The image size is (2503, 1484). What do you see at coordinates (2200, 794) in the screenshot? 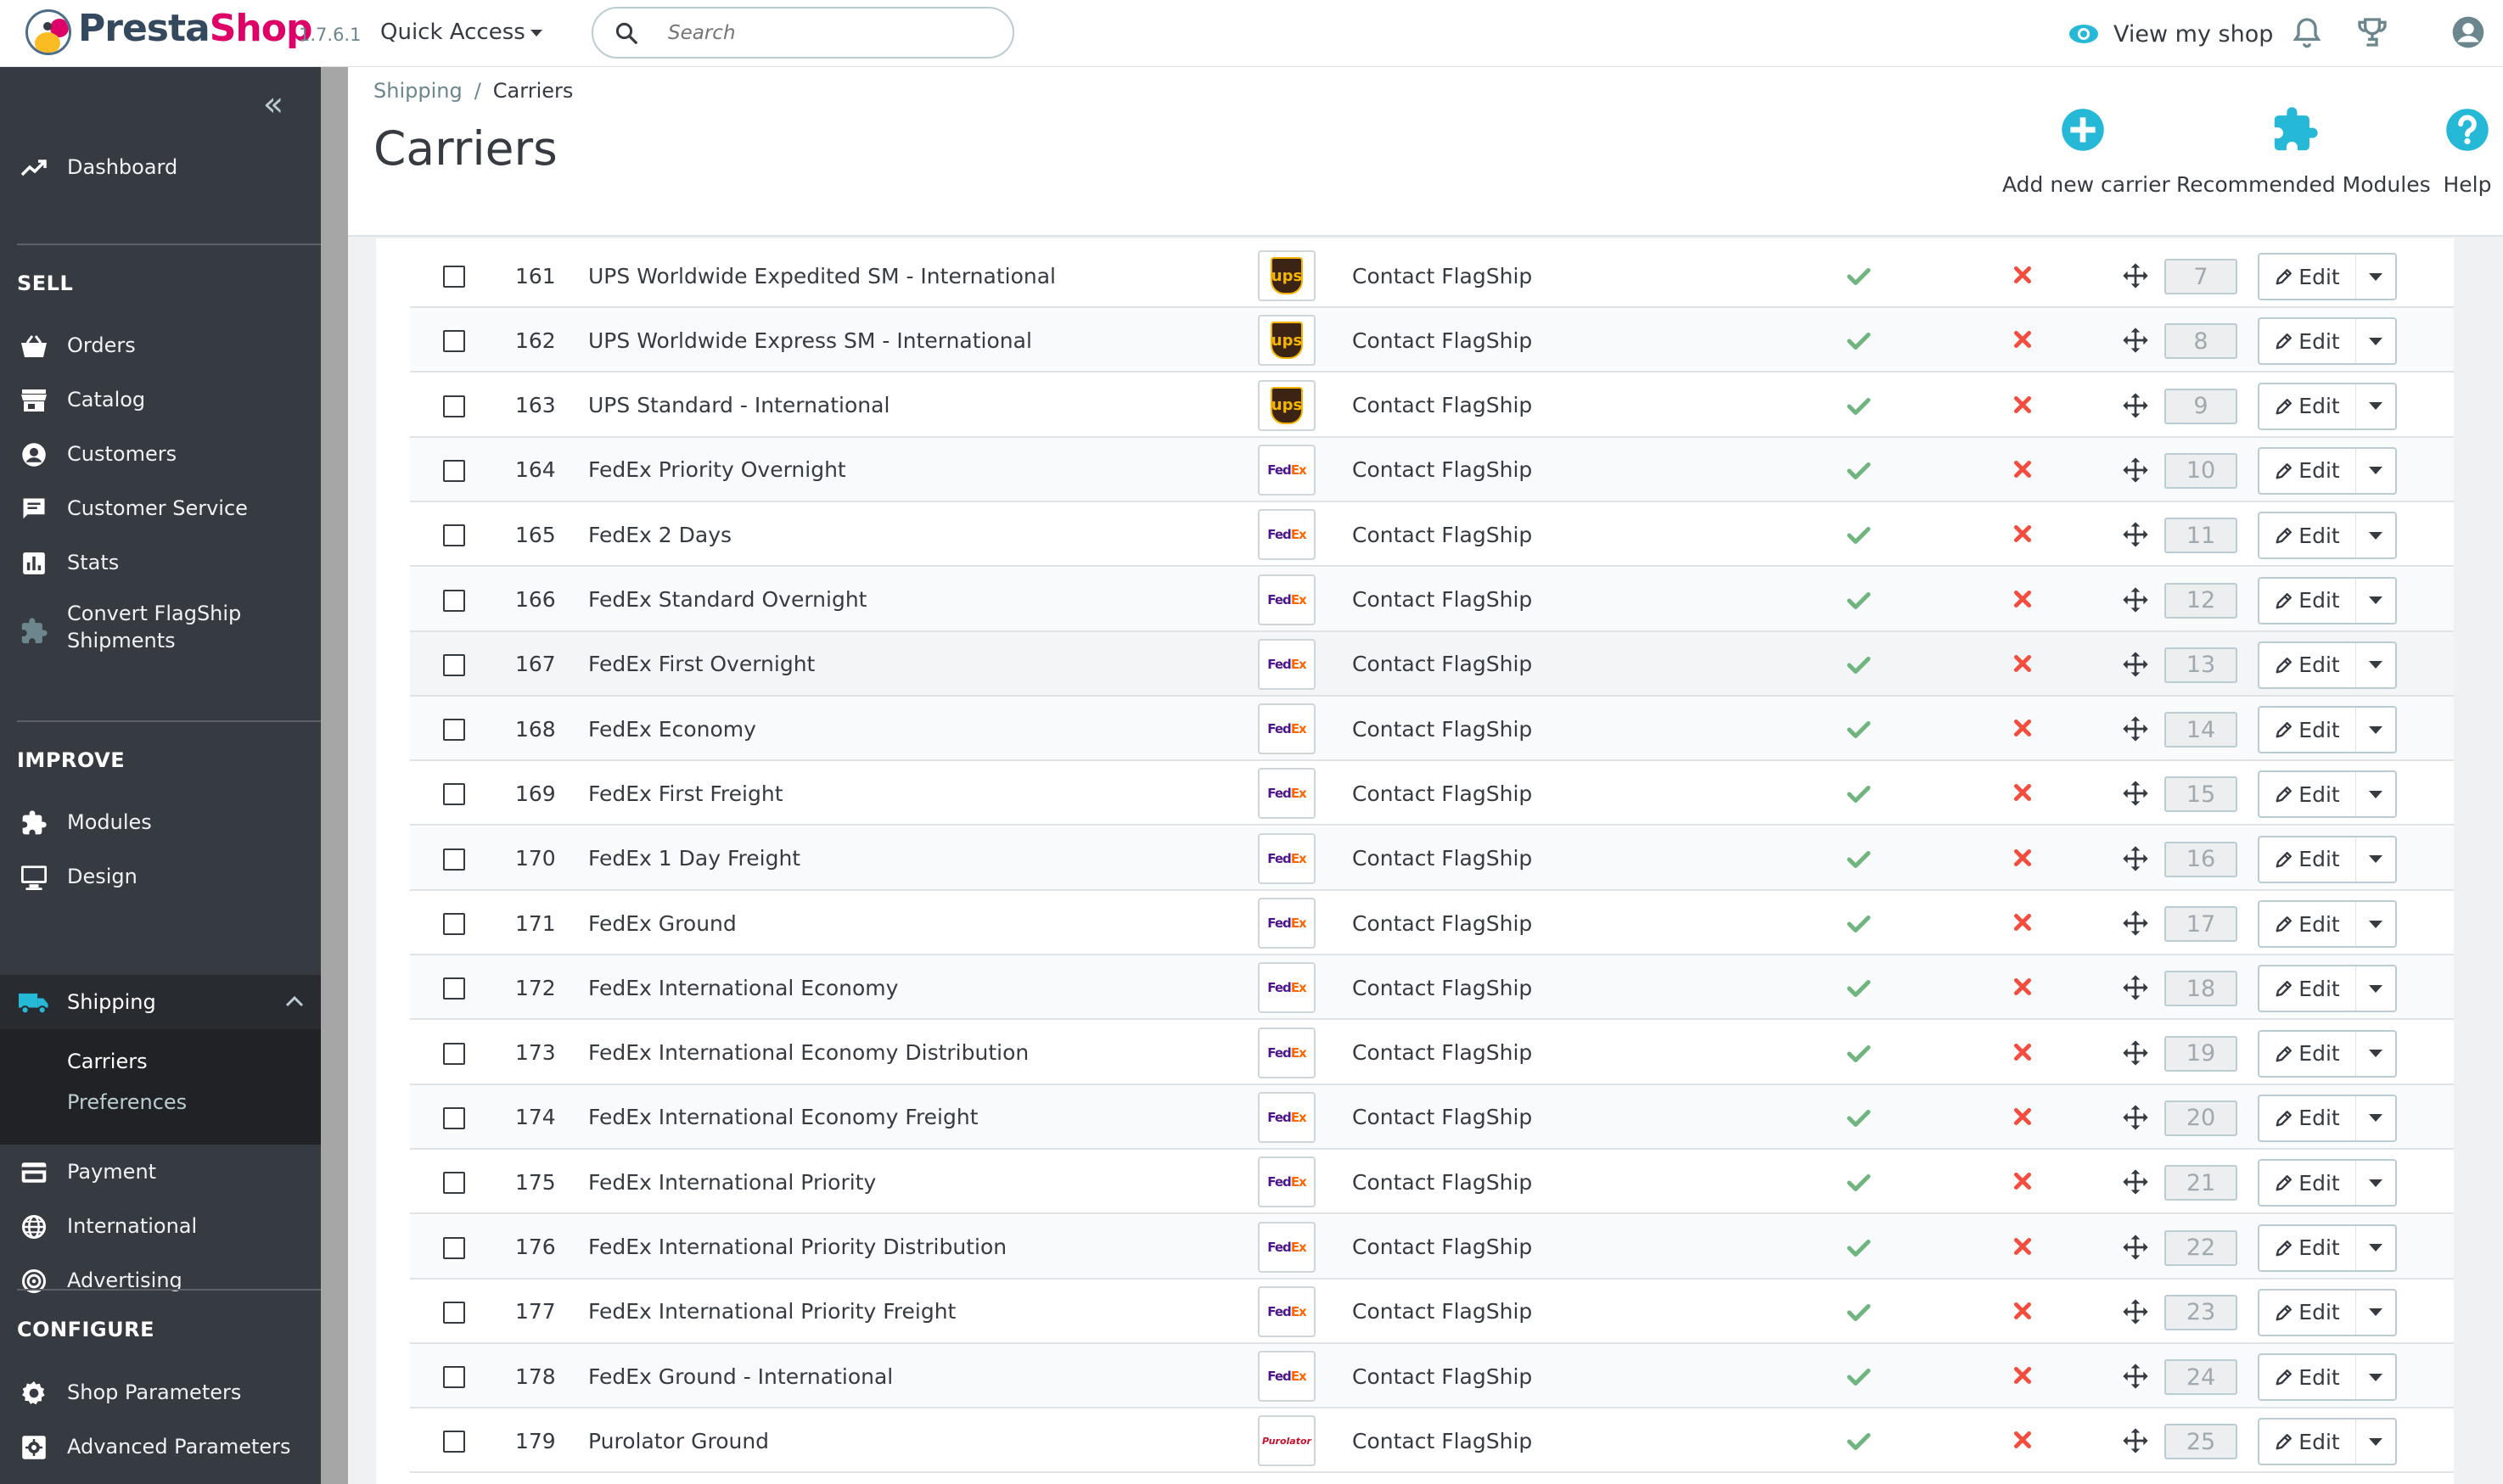
I see `position-field: 15` at bounding box center [2200, 794].